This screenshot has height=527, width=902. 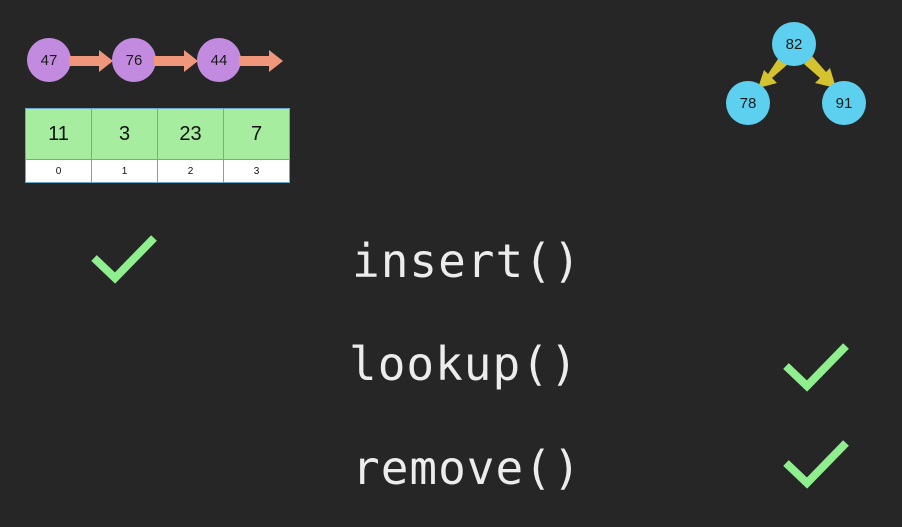 What do you see at coordinates (191, 134) in the screenshot?
I see `array-cell: 23` at bounding box center [191, 134].